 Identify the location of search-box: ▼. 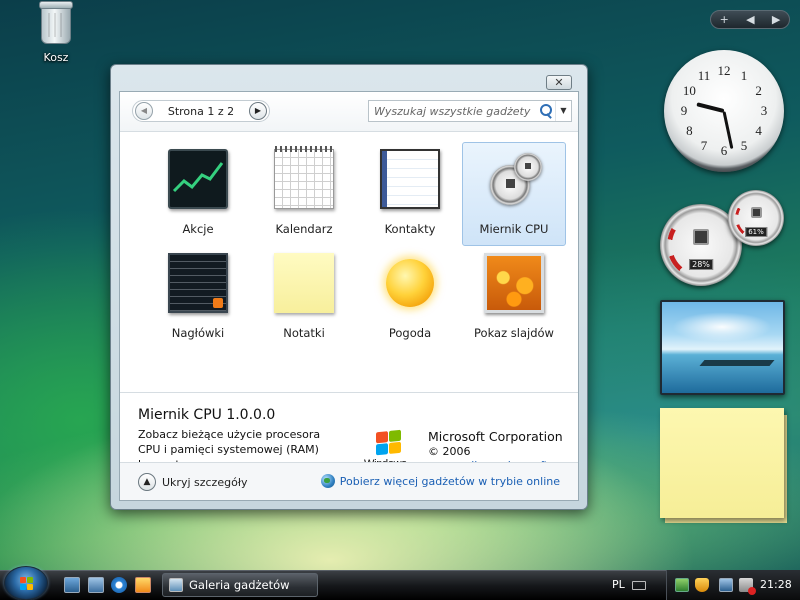
(470, 111).